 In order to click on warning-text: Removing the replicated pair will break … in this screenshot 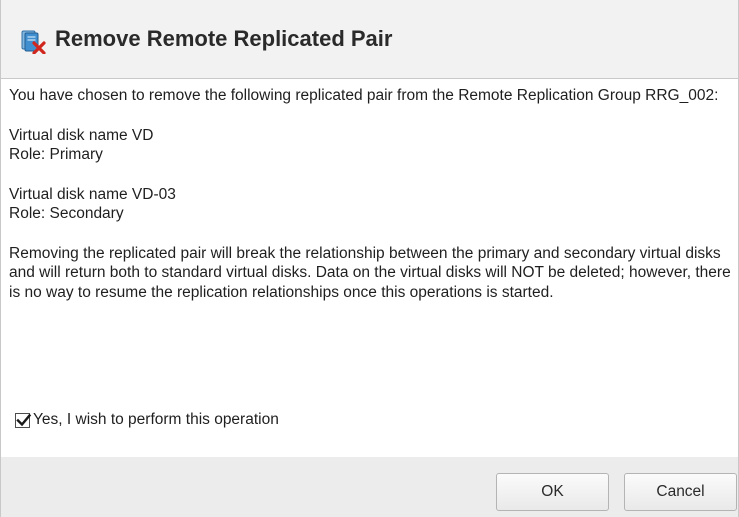, I will do `click(370, 272)`.